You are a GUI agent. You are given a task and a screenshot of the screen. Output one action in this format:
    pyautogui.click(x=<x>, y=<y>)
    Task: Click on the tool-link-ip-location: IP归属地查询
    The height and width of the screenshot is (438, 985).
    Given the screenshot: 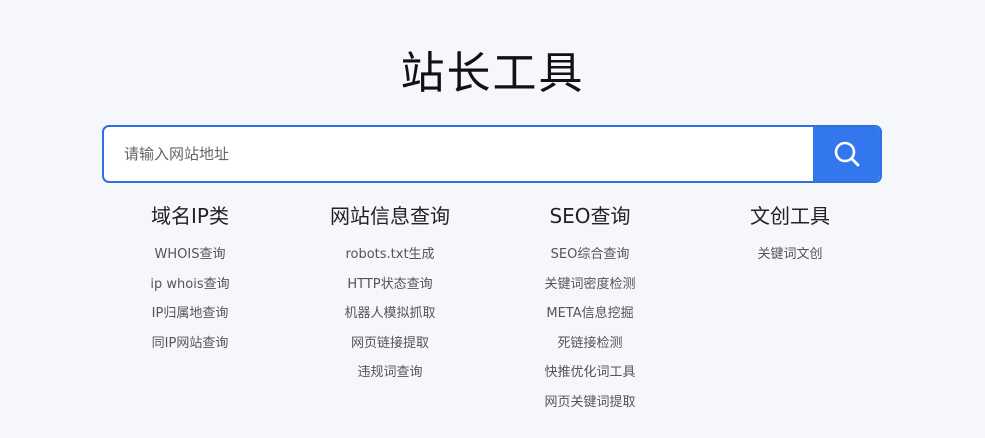 What is the action you would take?
    pyautogui.click(x=190, y=314)
    